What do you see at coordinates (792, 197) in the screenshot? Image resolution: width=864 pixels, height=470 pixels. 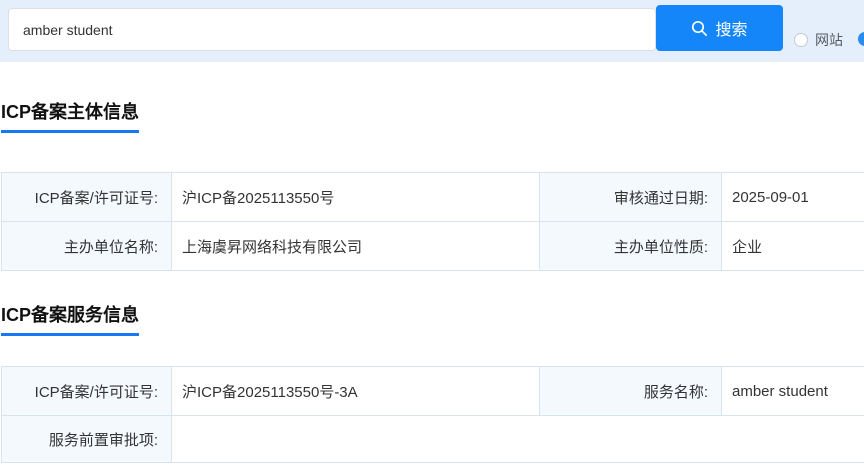 I see `value-approval-date: 2025-09-01` at bounding box center [792, 197].